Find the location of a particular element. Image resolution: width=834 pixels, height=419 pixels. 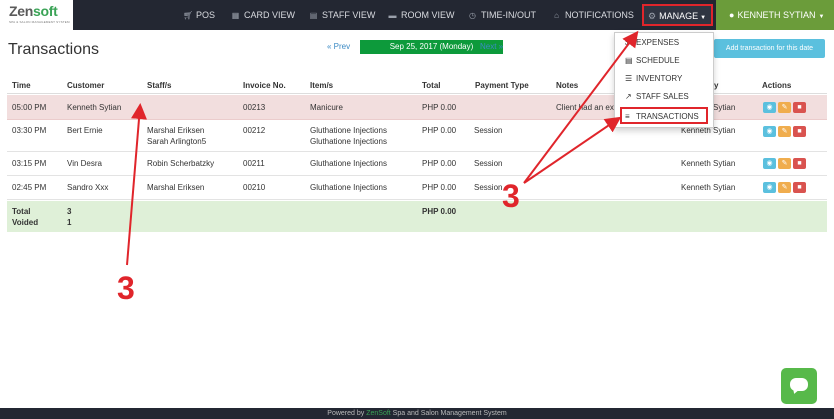

menu-item-label: STAFF SALES is located at coordinates (662, 96).